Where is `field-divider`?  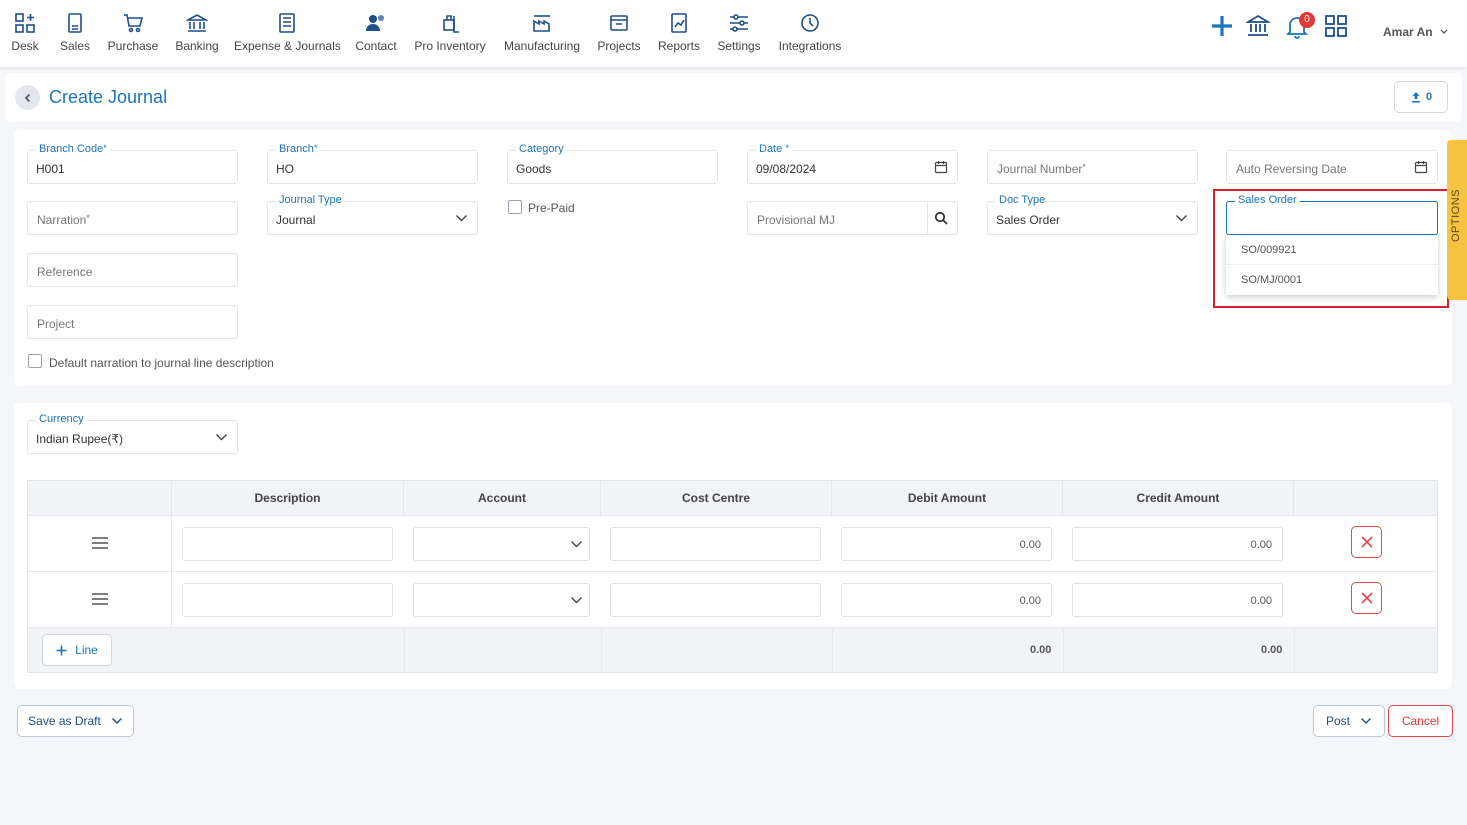 field-divider is located at coordinates (927, 218).